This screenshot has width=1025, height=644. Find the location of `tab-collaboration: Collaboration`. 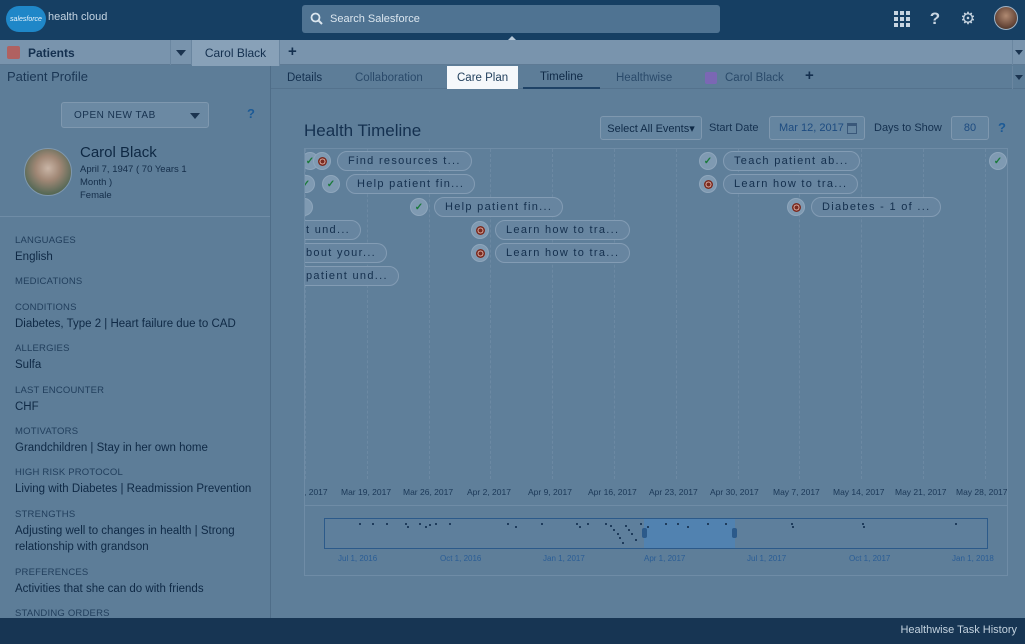

tab-collaboration: Collaboration is located at coordinates (389, 77).